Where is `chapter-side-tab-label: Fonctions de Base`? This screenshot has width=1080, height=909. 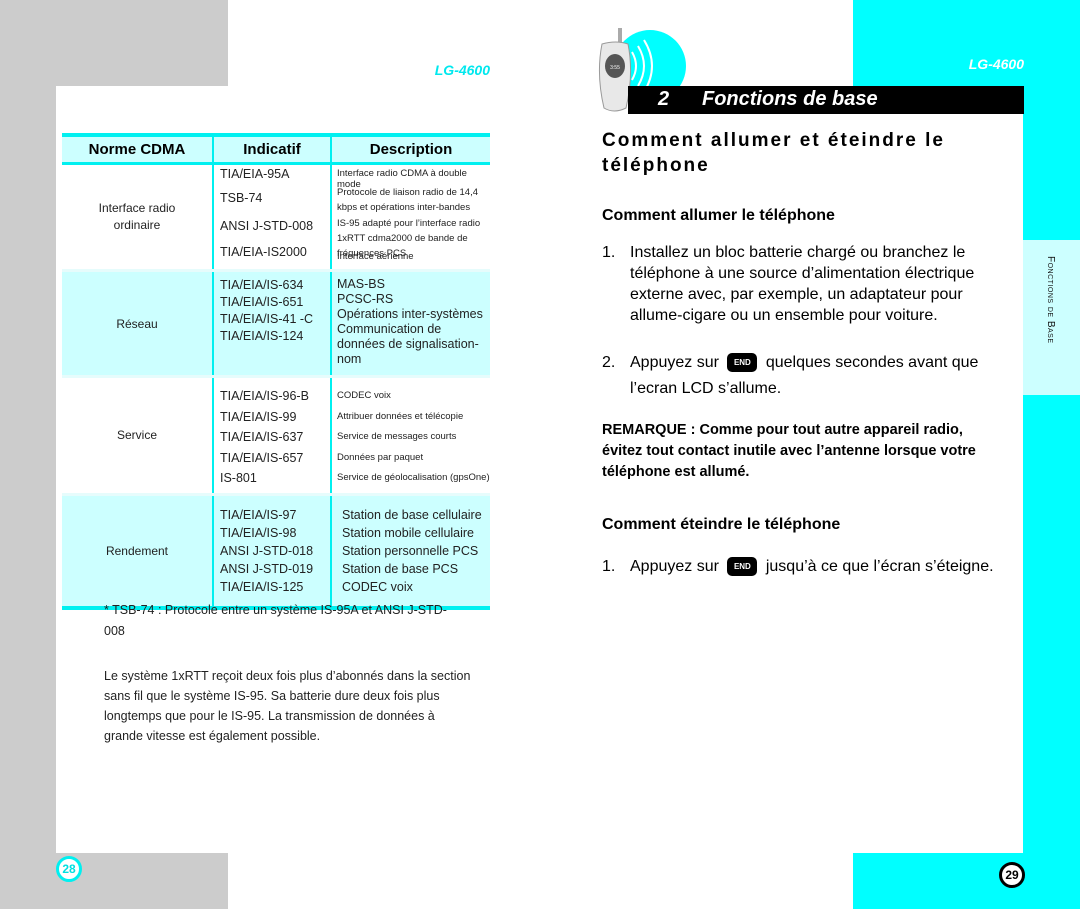
chapter-side-tab-label: Fonctions de Base is located at coordinates (1050, 300).